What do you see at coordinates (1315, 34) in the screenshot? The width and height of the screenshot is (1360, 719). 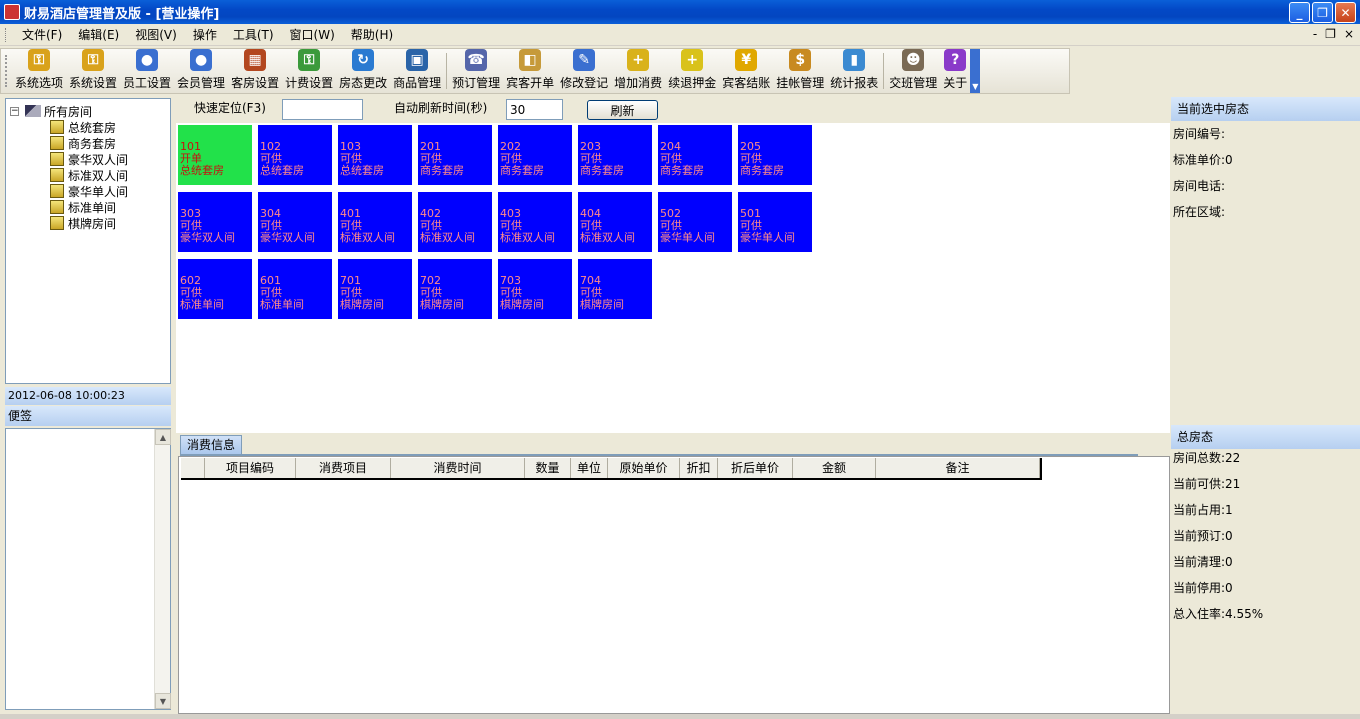 I see `mdi-minimize-button: -` at bounding box center [1315, 34].